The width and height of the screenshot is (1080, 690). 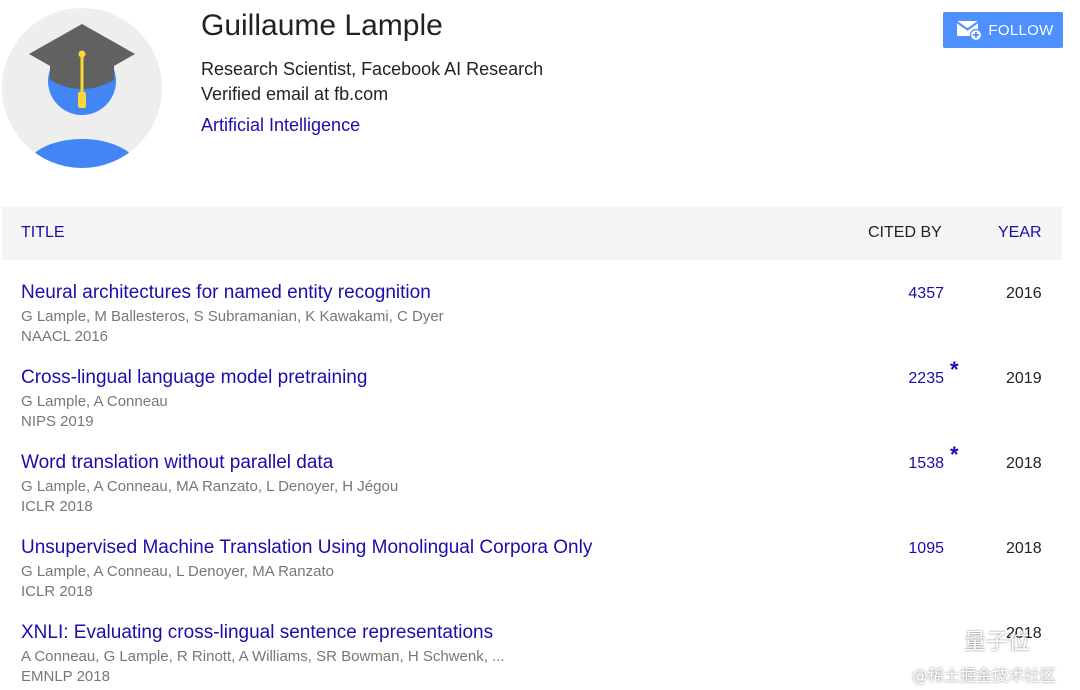 I want to click on profile-avatar, so click(x=82, y=88).